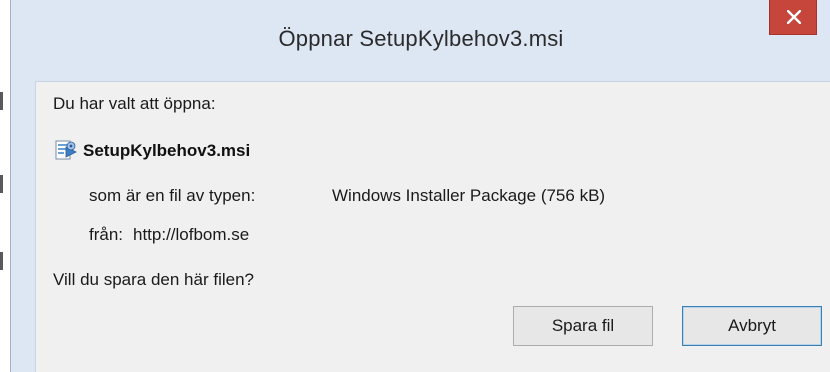  What do you see at coordinates (172, 195) in the screenshot?
I see `file-type-label: som är en fil av typen:` at bounding box center [172, 195].